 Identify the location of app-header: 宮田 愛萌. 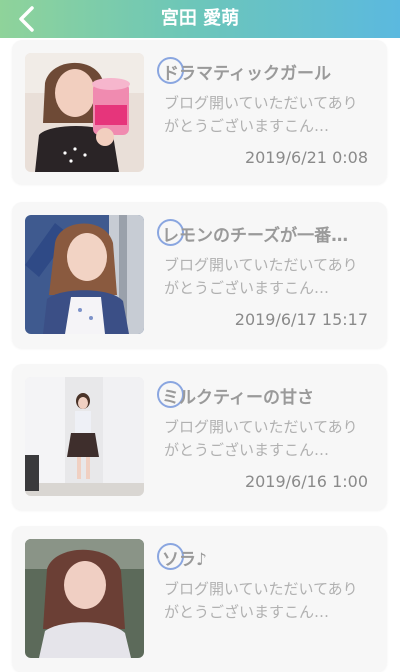
(200, 19).